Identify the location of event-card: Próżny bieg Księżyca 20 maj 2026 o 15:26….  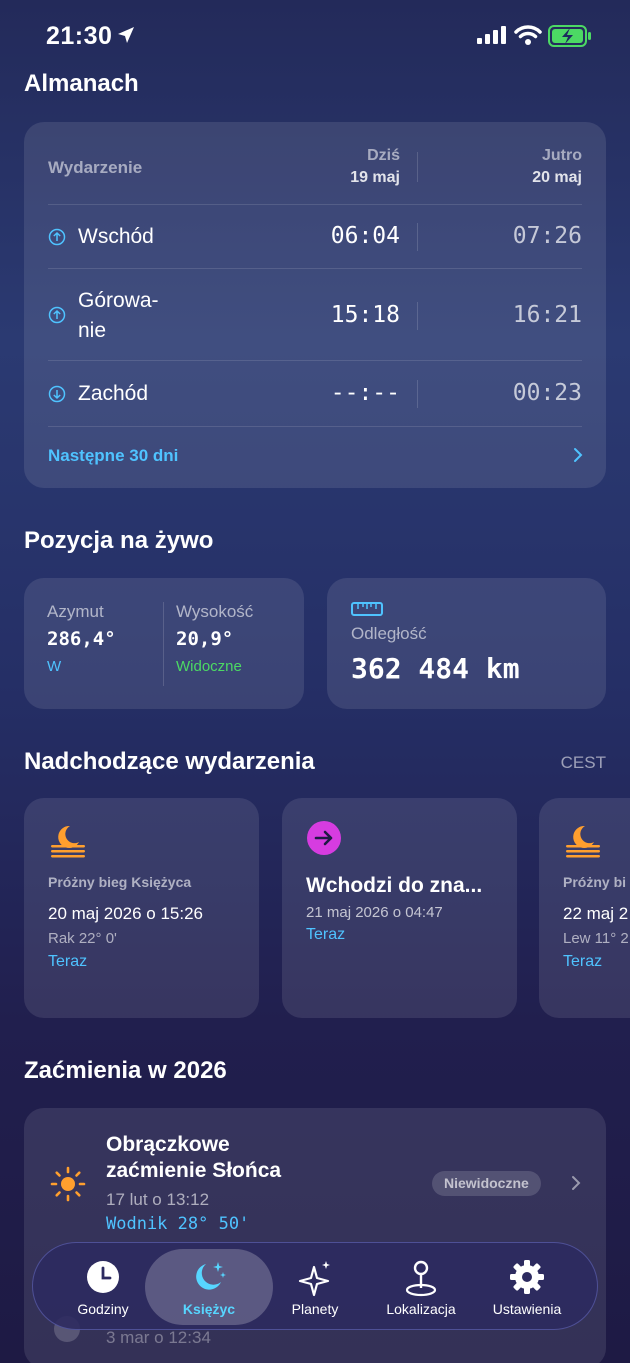
(141, 908).